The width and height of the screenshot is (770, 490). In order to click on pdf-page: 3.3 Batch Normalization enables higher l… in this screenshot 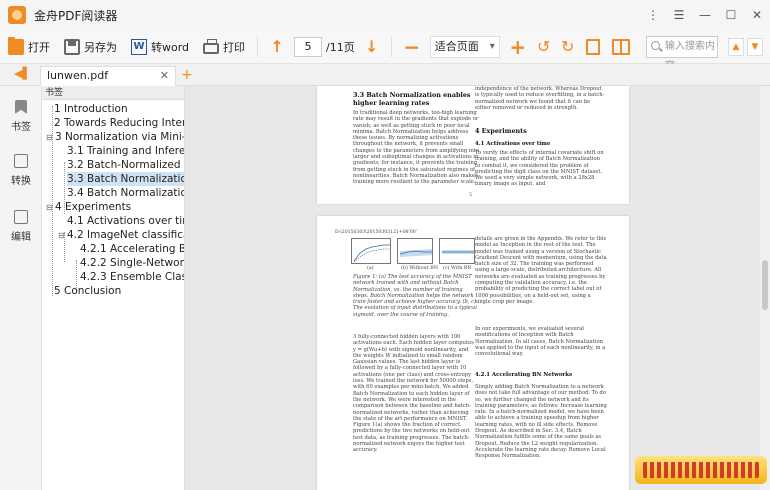, I will do `click(473, 145)`.